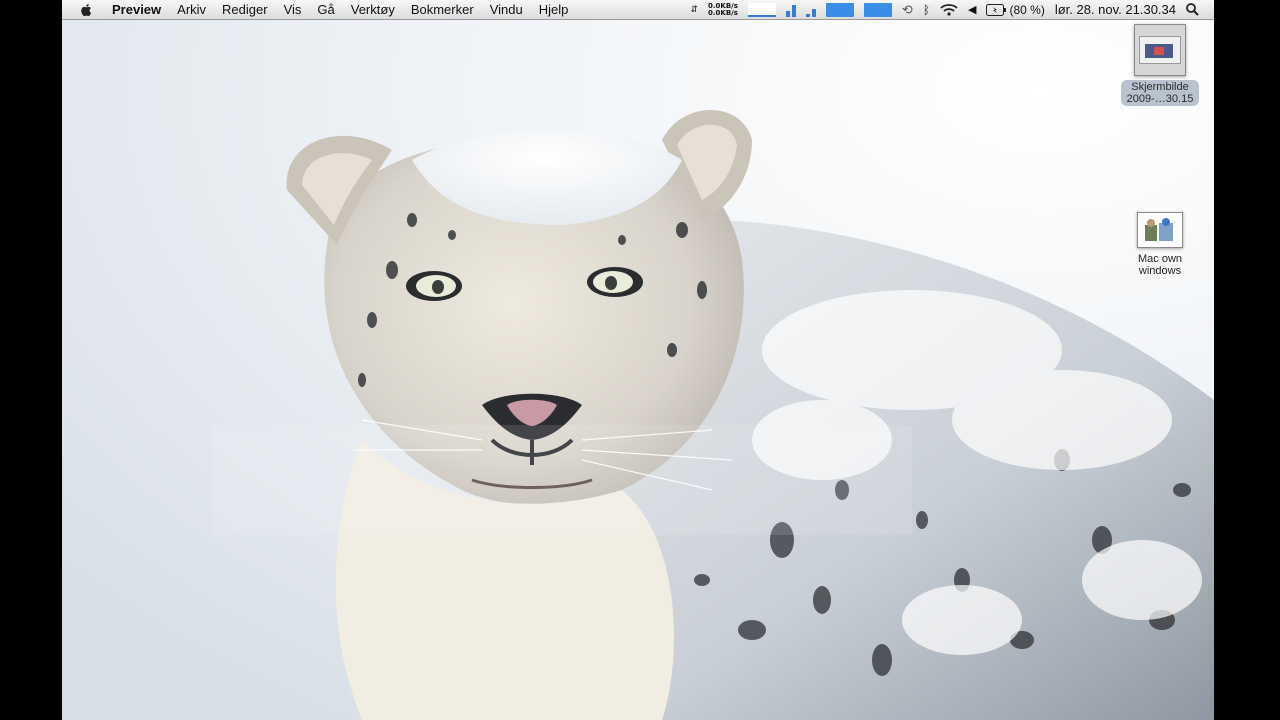 The image size is (1280, 720). I want to click on network-graph-icon, so click(762, 9).